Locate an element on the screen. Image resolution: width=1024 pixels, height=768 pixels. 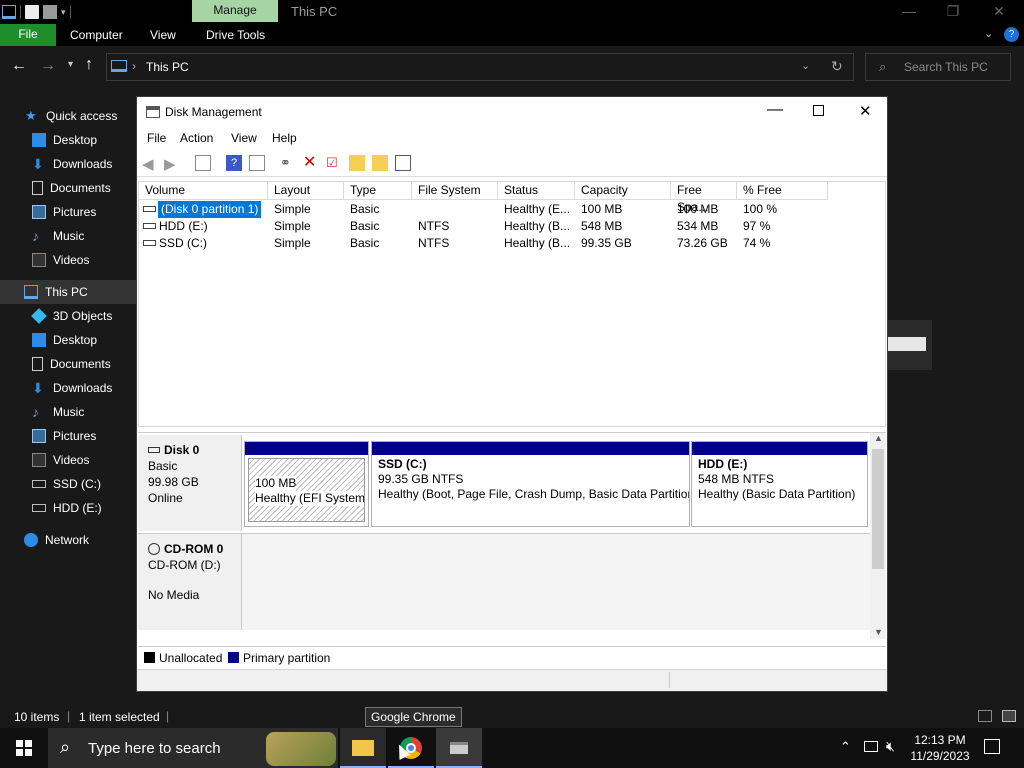
connect-icon: ⚭ is located at coordinates (288, 163).